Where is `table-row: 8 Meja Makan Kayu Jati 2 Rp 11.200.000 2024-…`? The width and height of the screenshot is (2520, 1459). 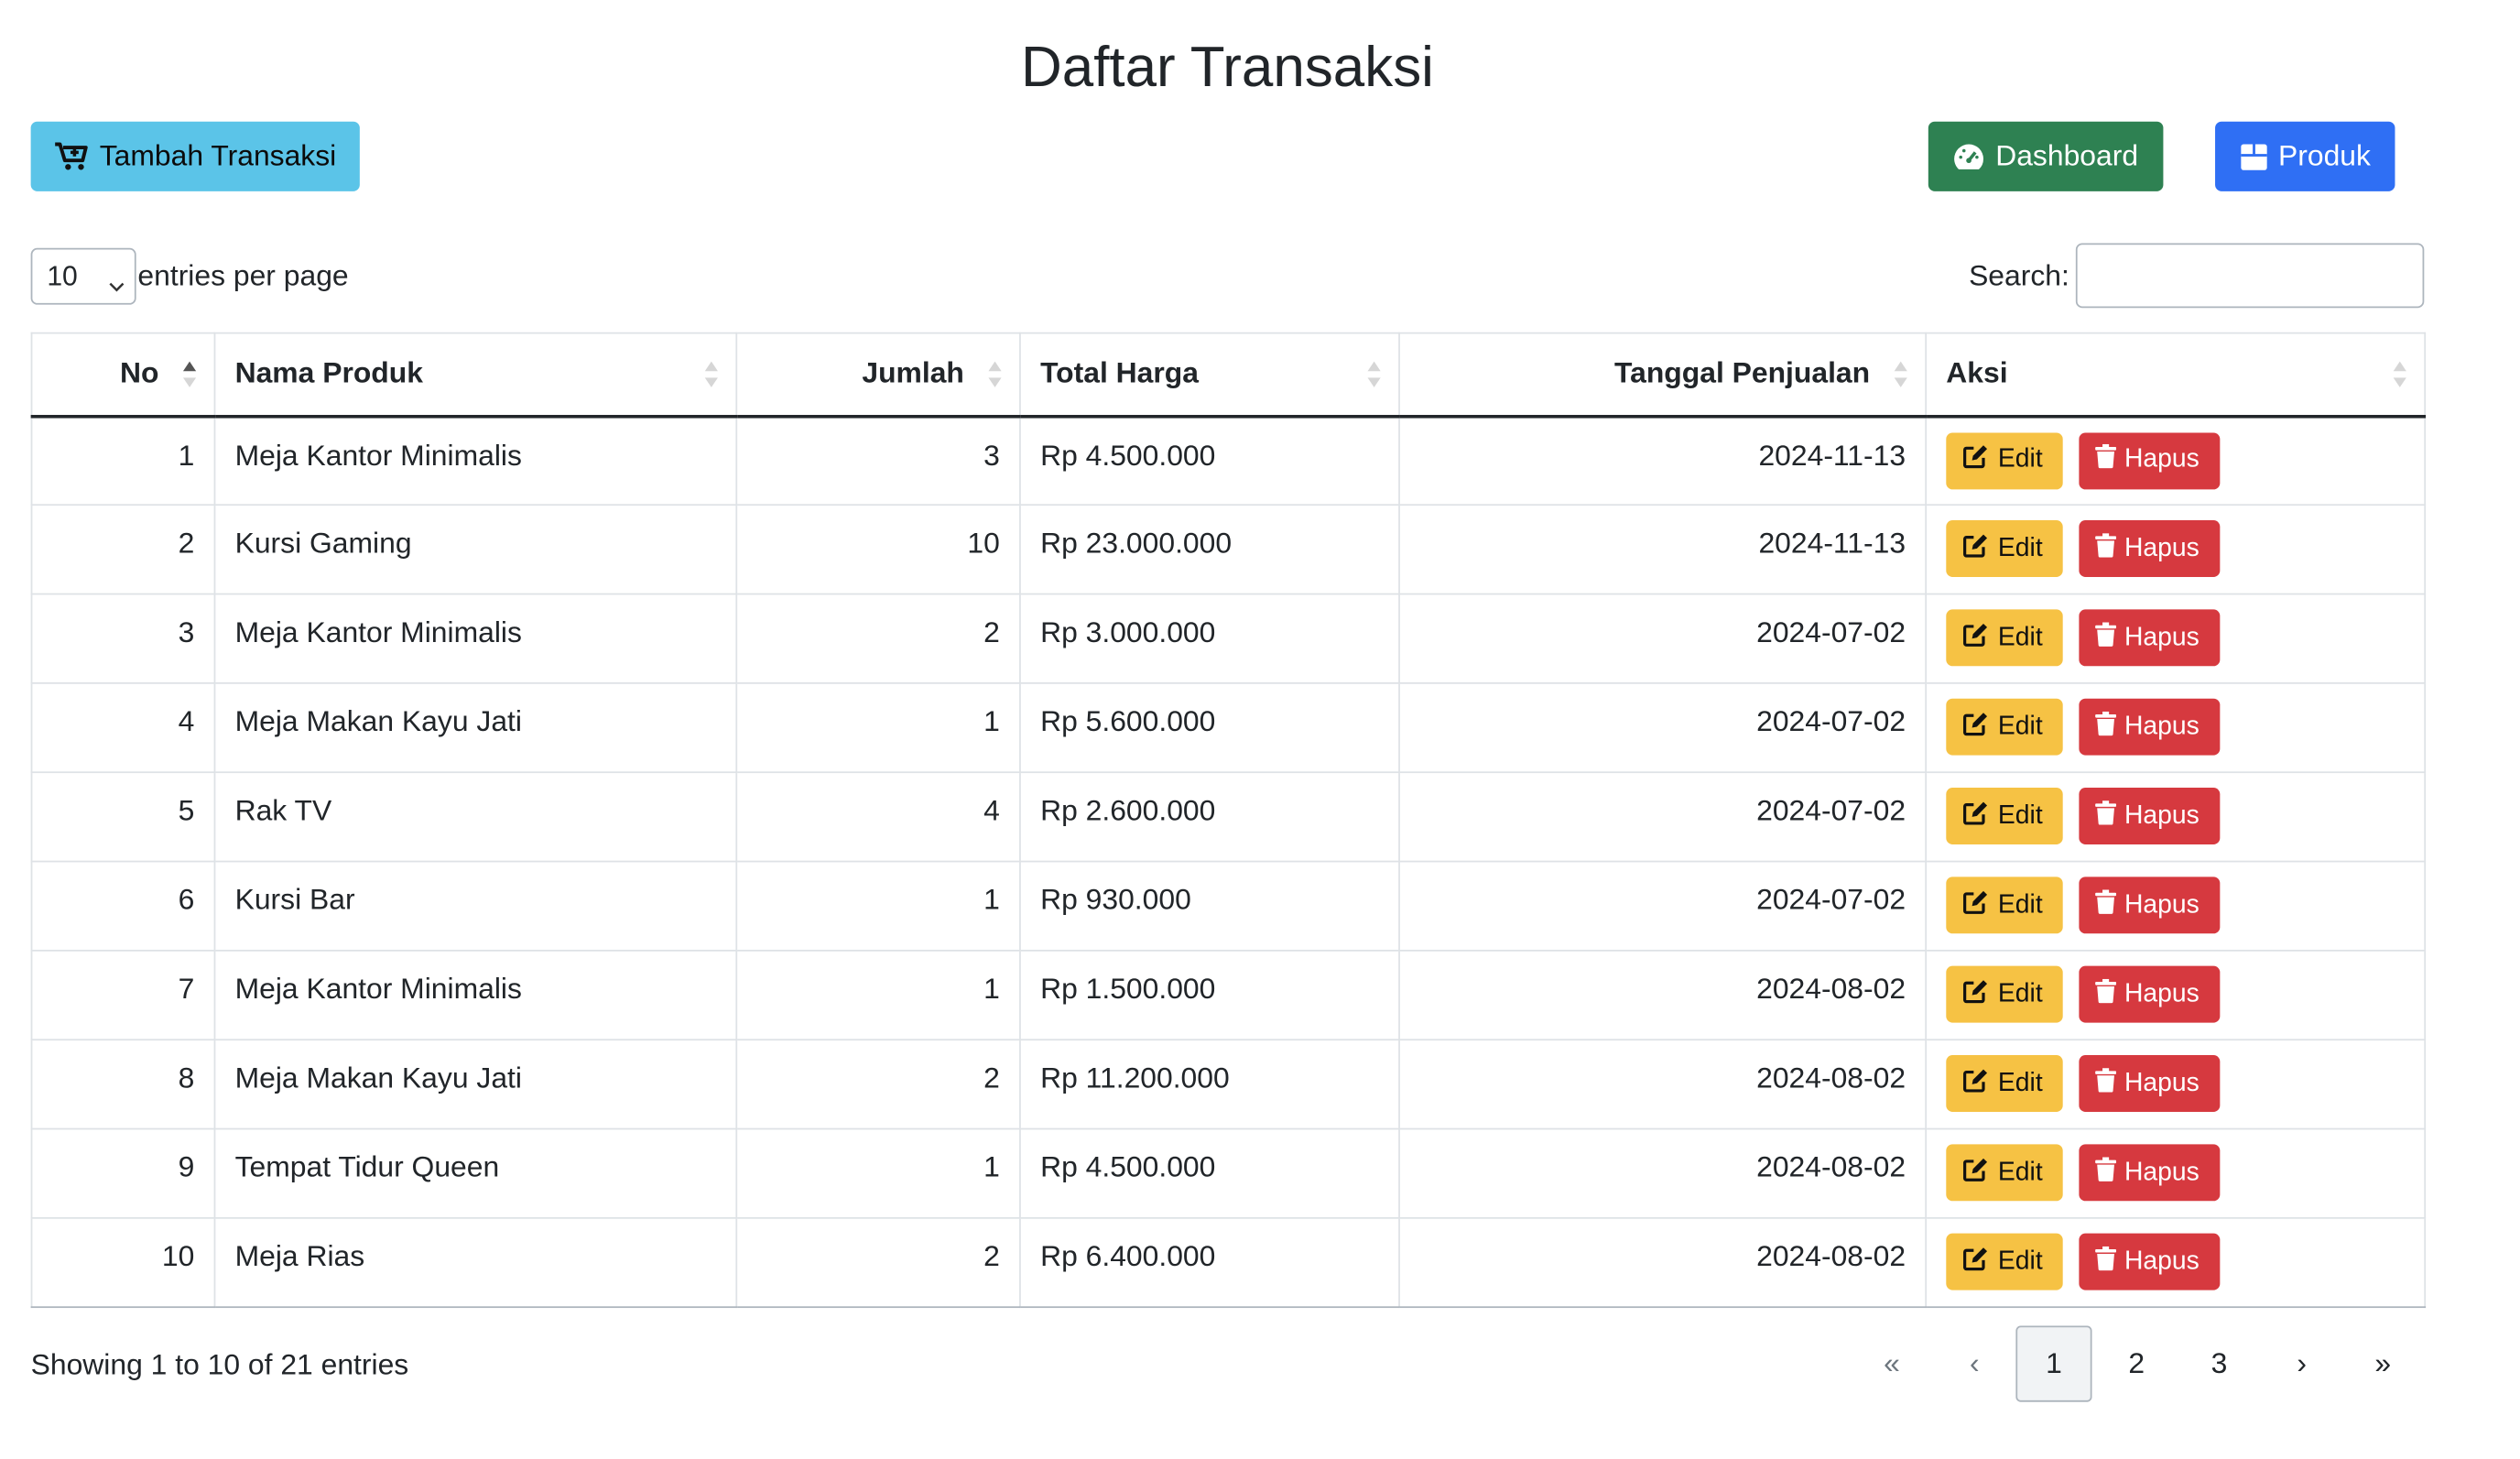
table-row: 8 Meja Makan Kayu Jati 2 Rp 11.200.000 2024-… is located at coordinates (1228, 1084).